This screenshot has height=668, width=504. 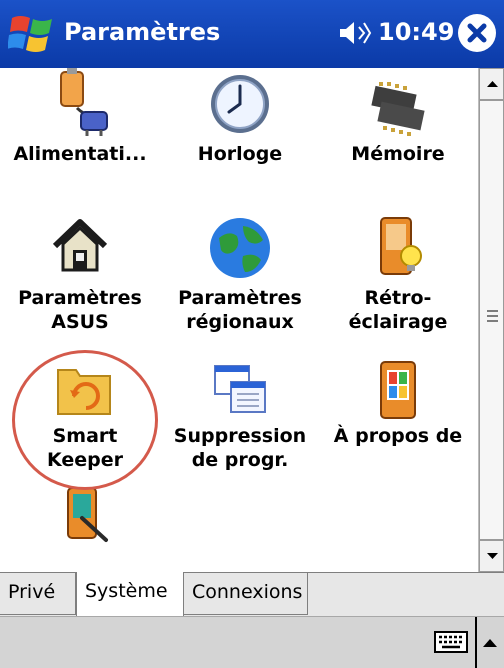 I want to click on house-icon, so click(x=80, y=245).